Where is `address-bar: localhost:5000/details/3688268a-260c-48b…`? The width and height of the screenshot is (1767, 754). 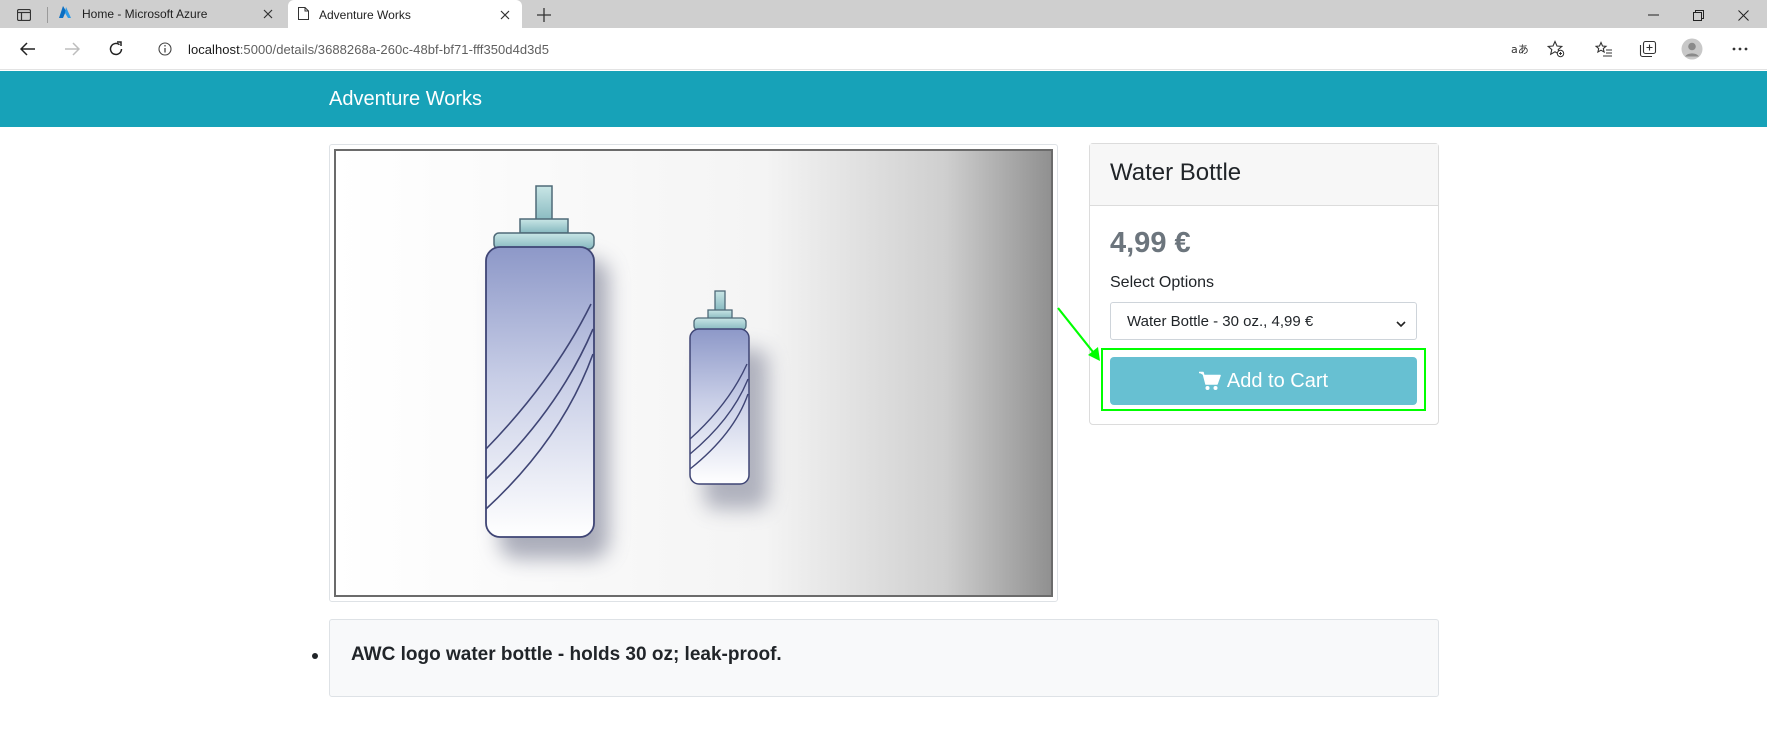
address-bar: localhost:5000/details/3688268a-260c-48b… is located at coordinates (883, 49).